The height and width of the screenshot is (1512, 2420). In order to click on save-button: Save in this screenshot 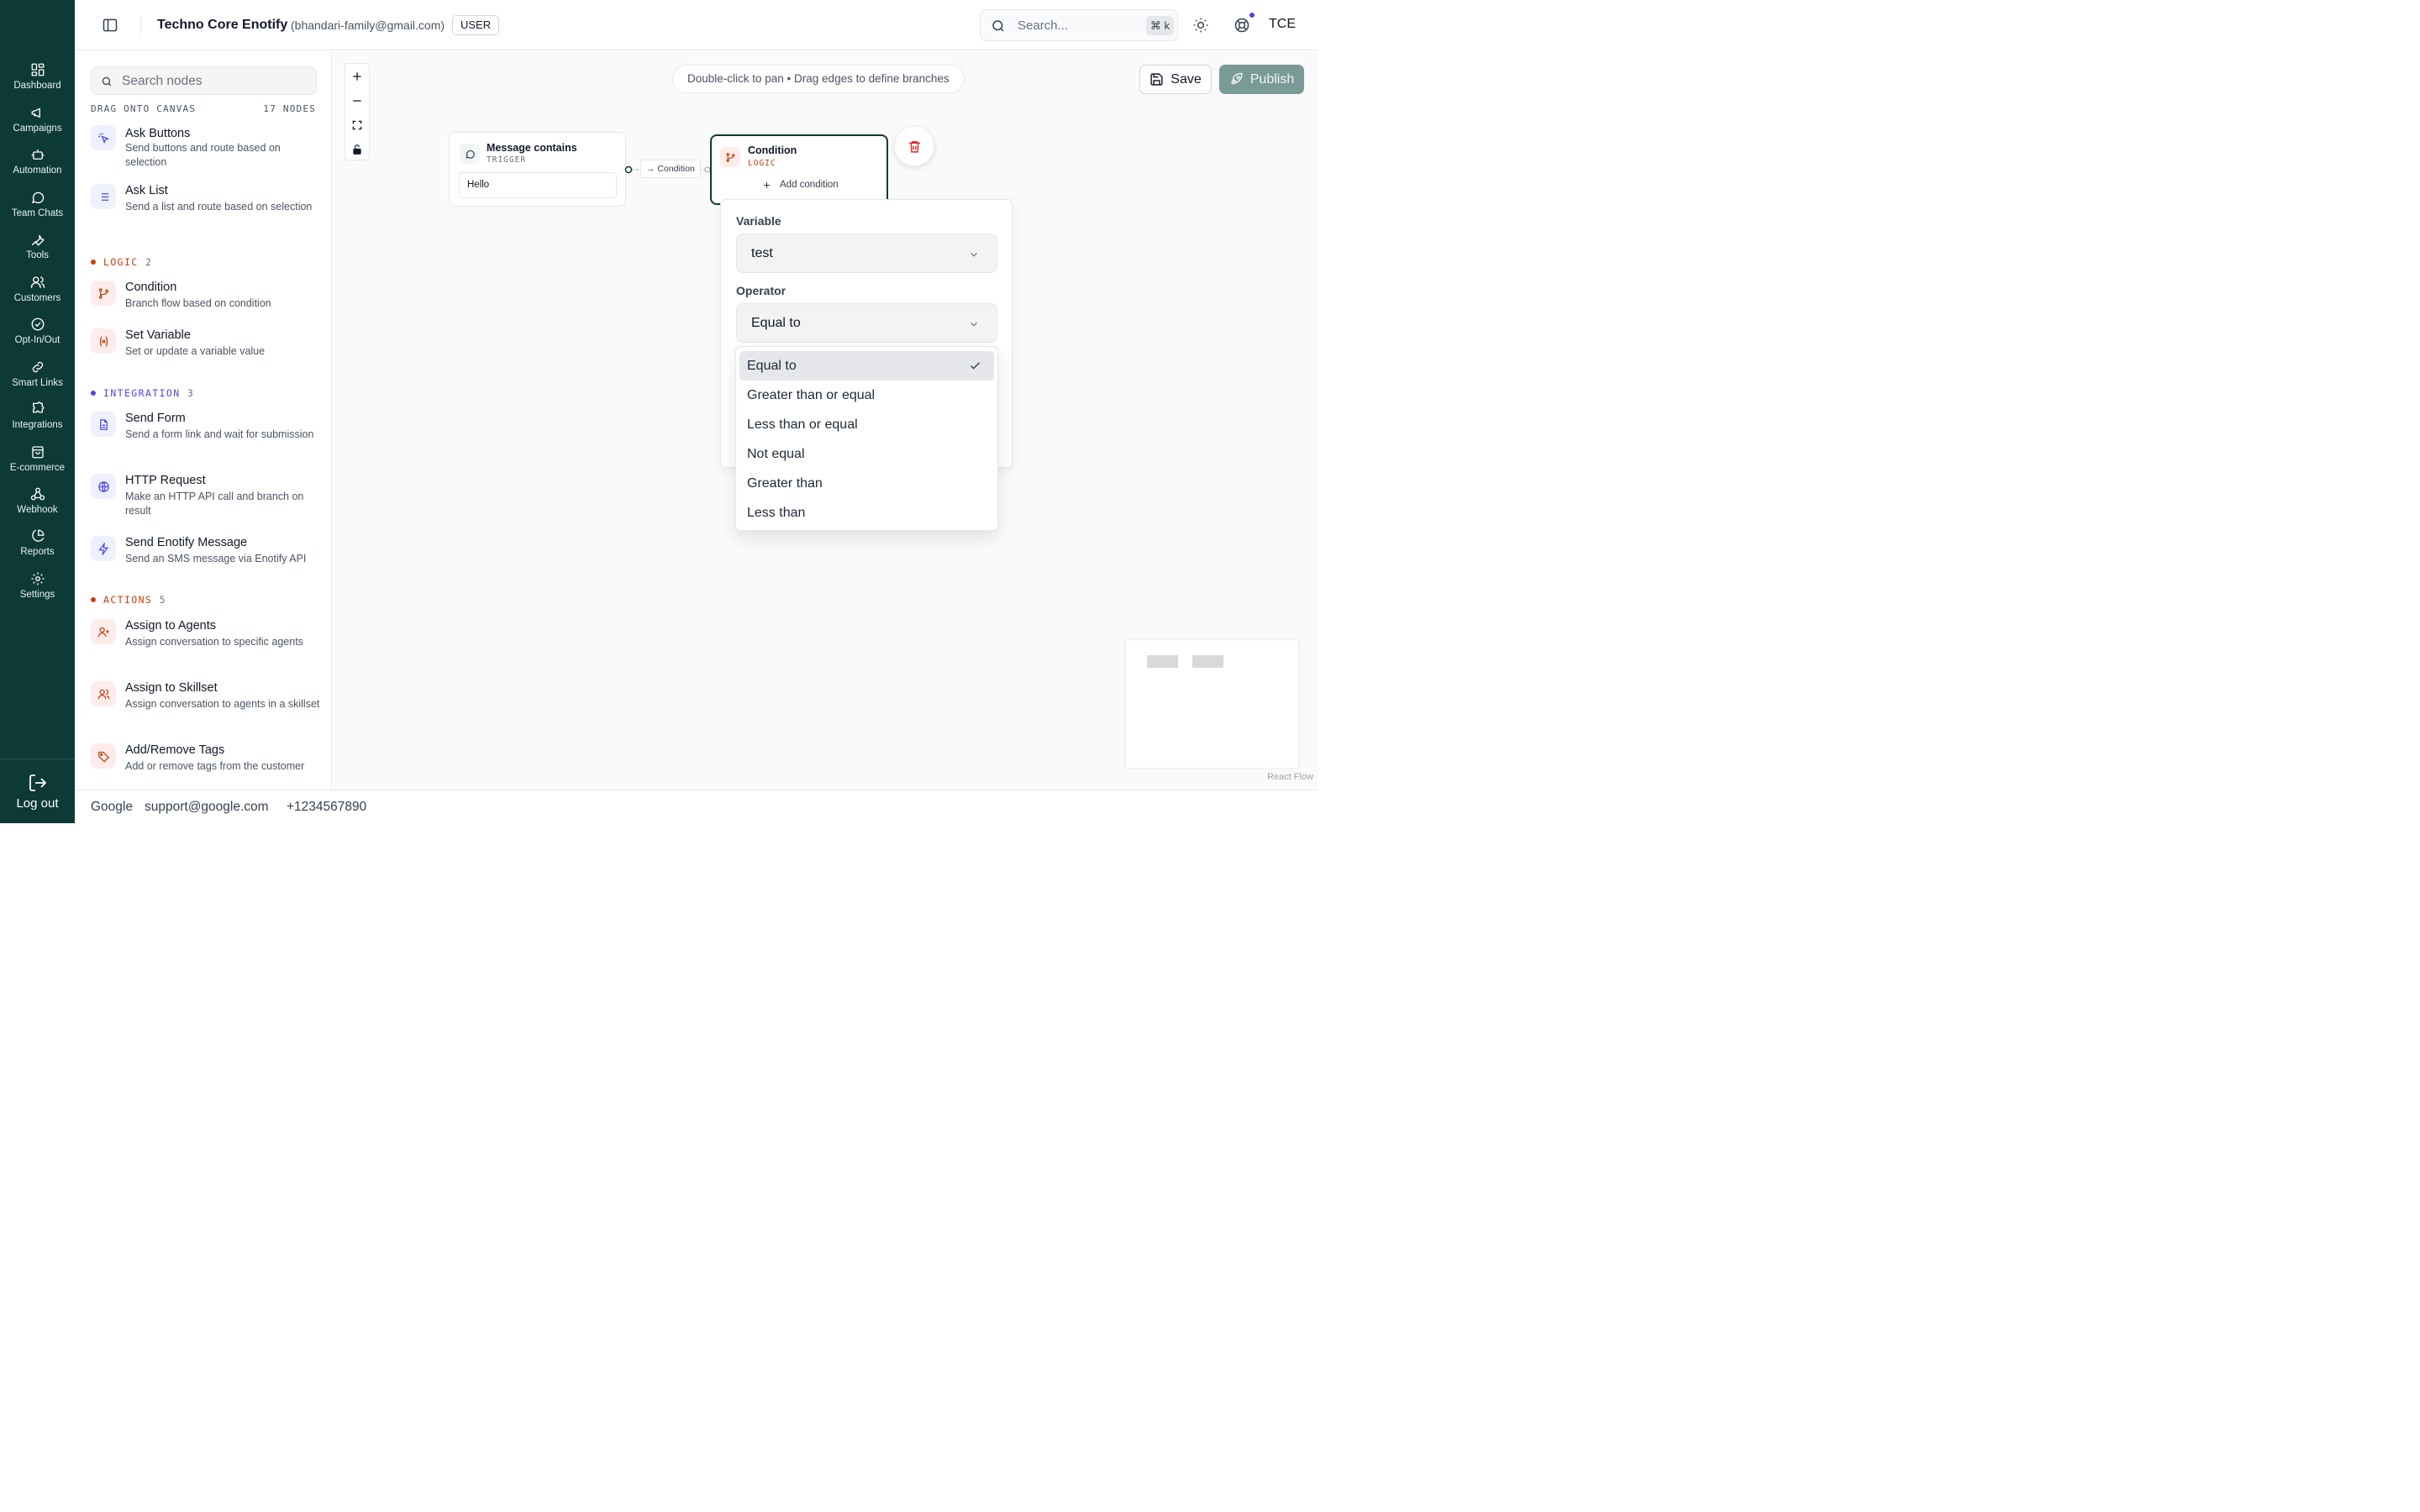, I will do `click(1175, 79)`.